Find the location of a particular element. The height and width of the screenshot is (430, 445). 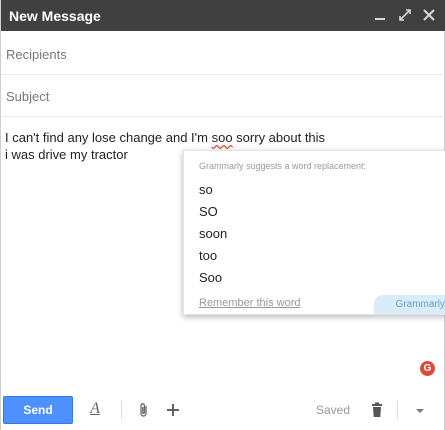

trash-icon is located at coordinates (377, 410).